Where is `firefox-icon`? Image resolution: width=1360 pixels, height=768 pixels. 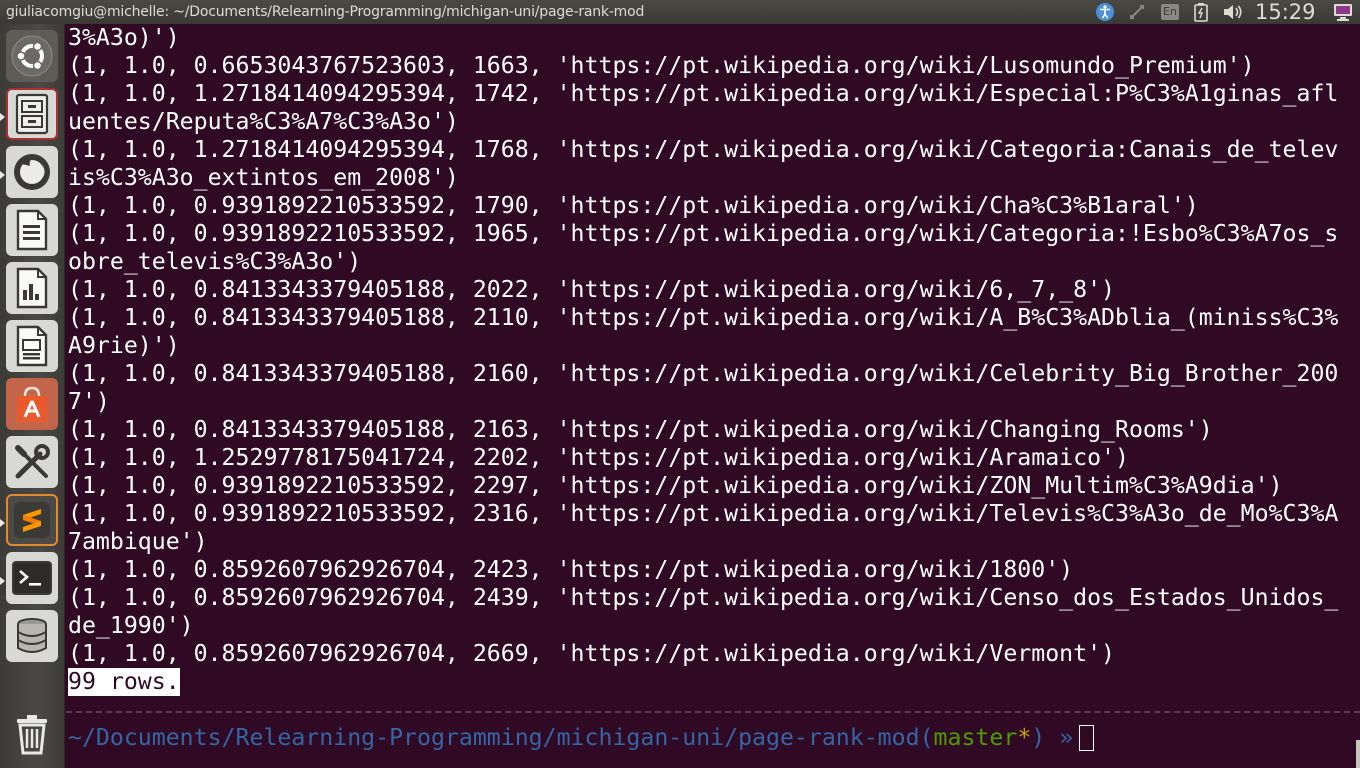 firefox-icon is located at coordinates (32, 172).